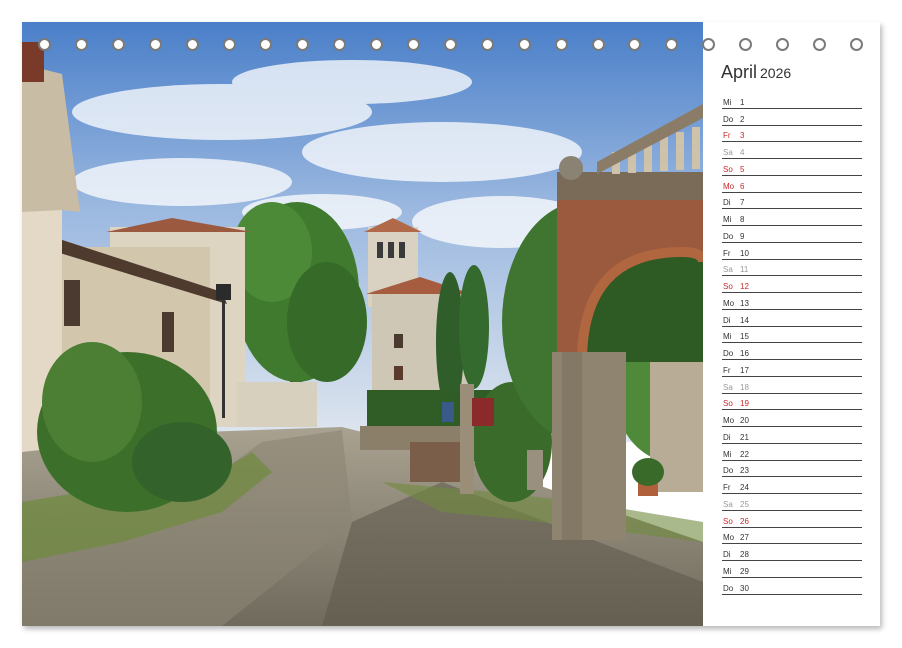  I want to click on day-row: Do 2, so click(792, 117).